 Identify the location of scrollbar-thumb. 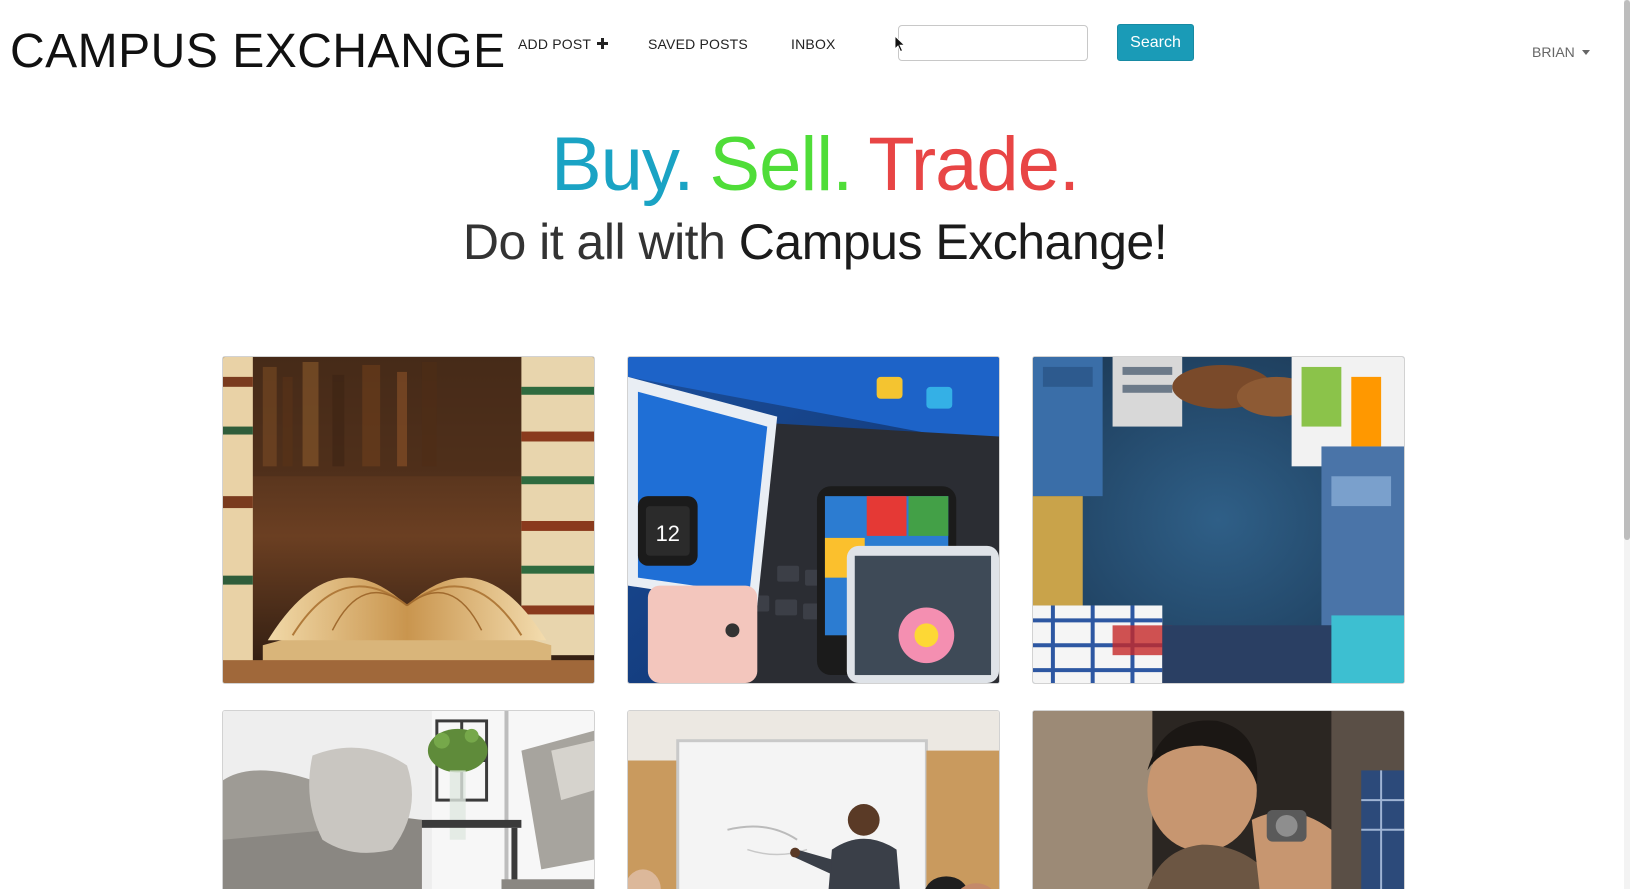
(1627, 270).